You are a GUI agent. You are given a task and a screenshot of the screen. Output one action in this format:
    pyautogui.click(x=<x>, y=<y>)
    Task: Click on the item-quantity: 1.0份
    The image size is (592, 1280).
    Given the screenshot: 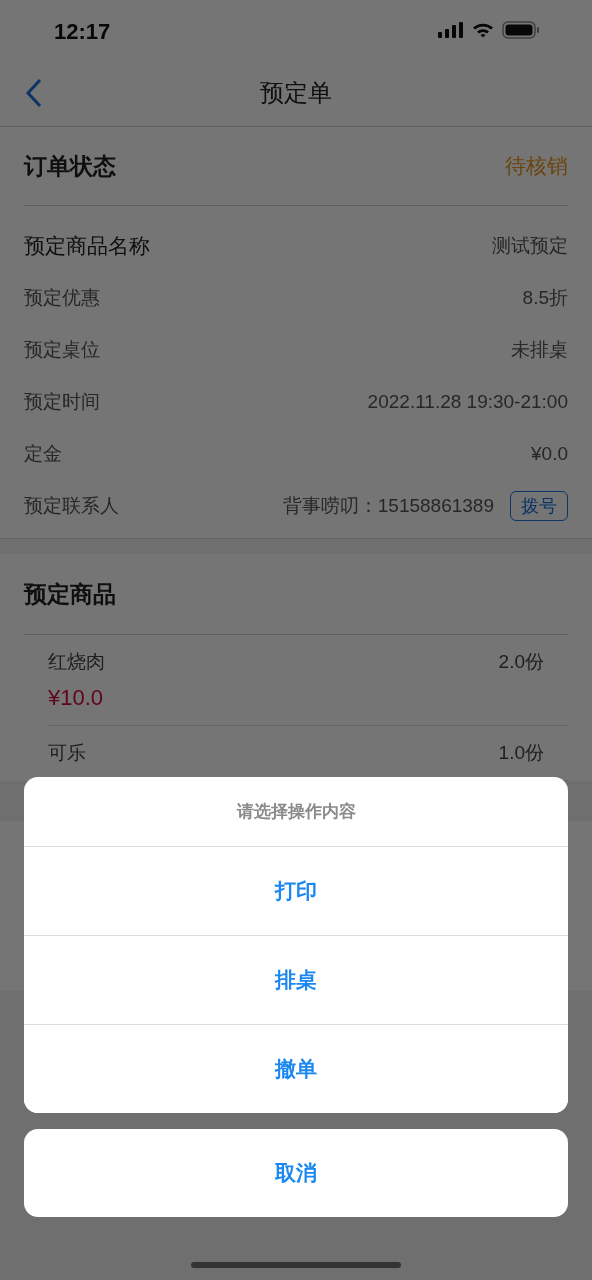 What is the action you would take?
    pyautogui.click(x=521, y=753)
    